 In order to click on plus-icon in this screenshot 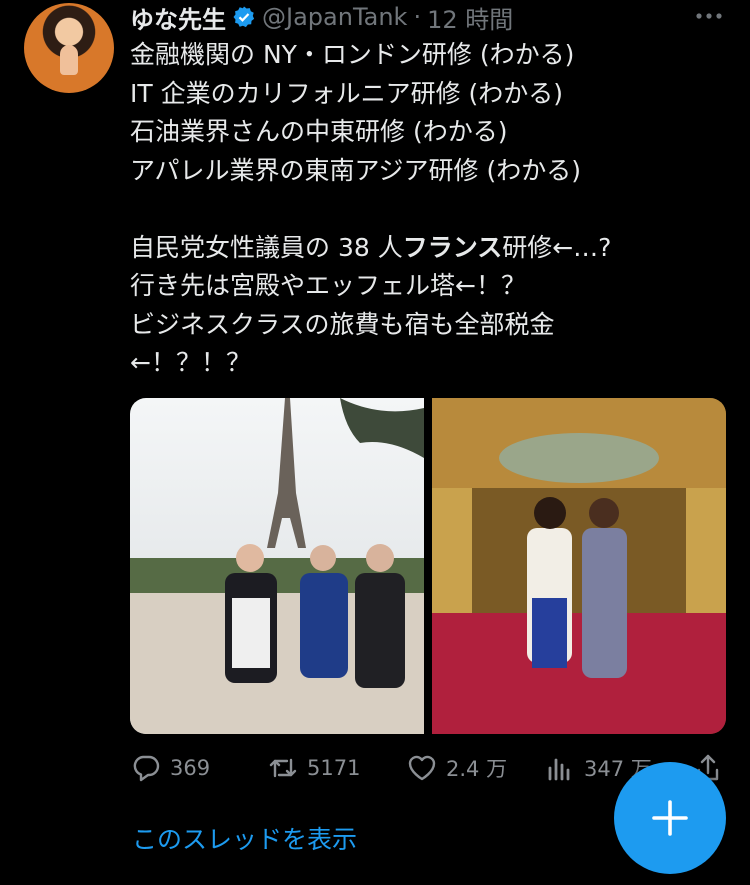, I will do `click(670, 818)`.